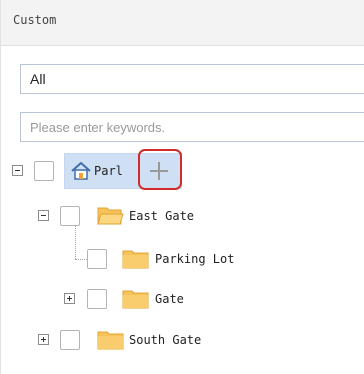  I want to click on filter-select-value: All, so click(38, 79).